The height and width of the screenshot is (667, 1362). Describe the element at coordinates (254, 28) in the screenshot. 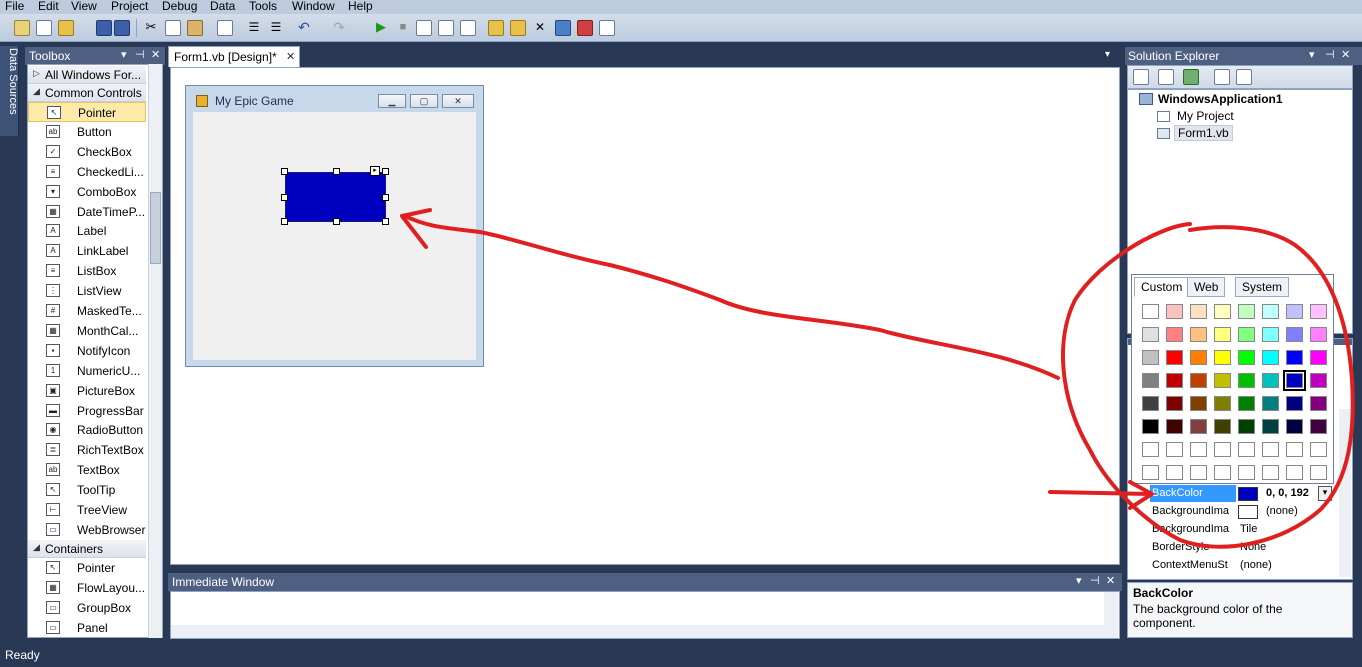

I see `comment-icon: ☰` at that location.